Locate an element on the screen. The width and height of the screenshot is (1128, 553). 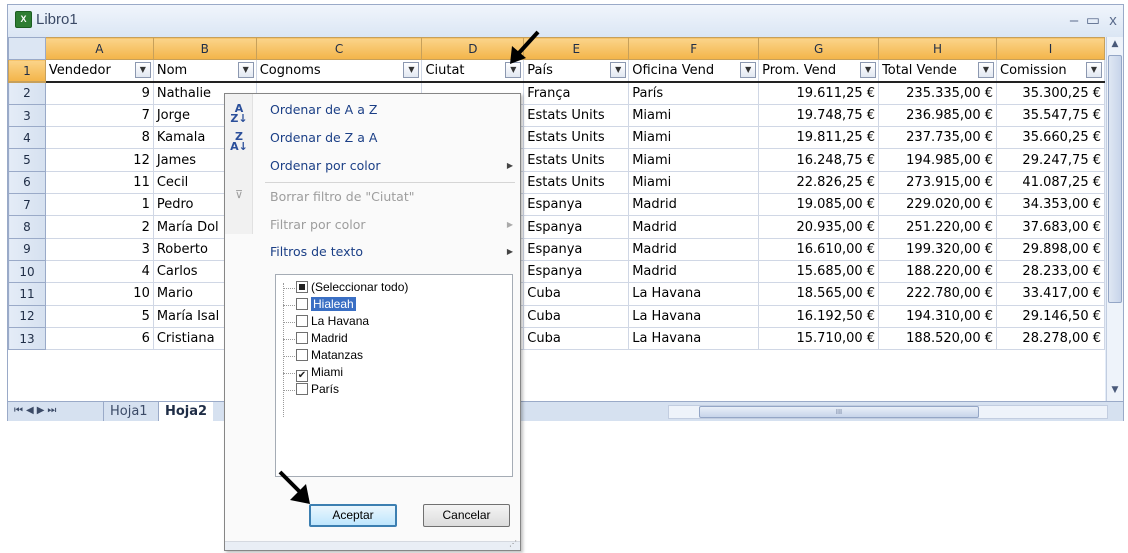
column-header-g: G is located at coordinates (819, 49).